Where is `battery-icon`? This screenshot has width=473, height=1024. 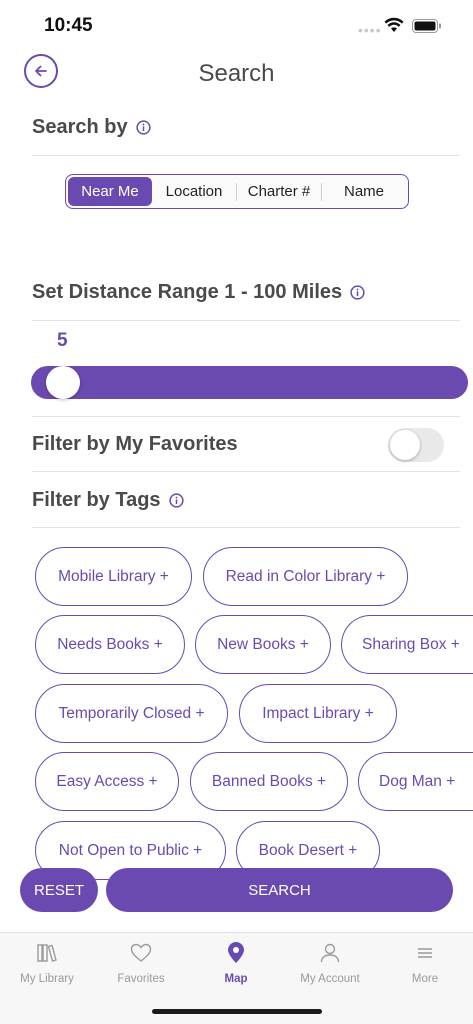
battery-icon is located at coordinates (426, 26).